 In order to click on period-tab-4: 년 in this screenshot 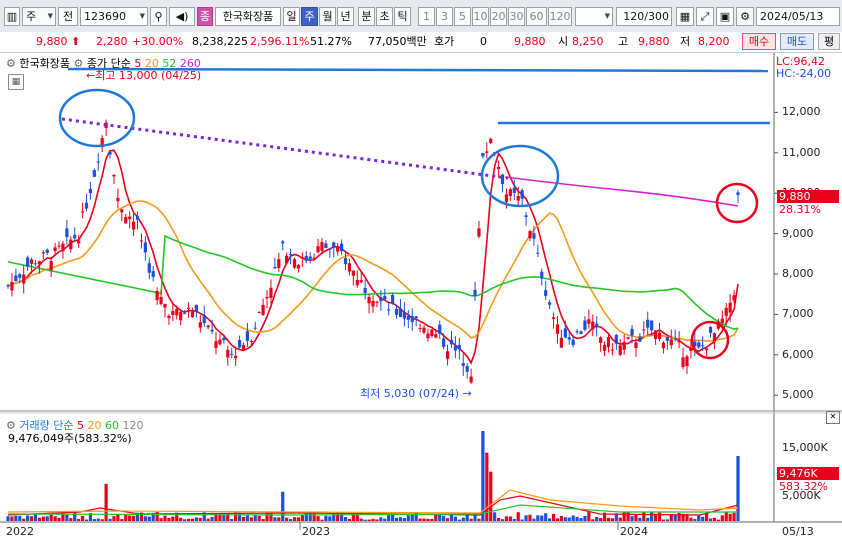, I will do `click(345, 16)`.